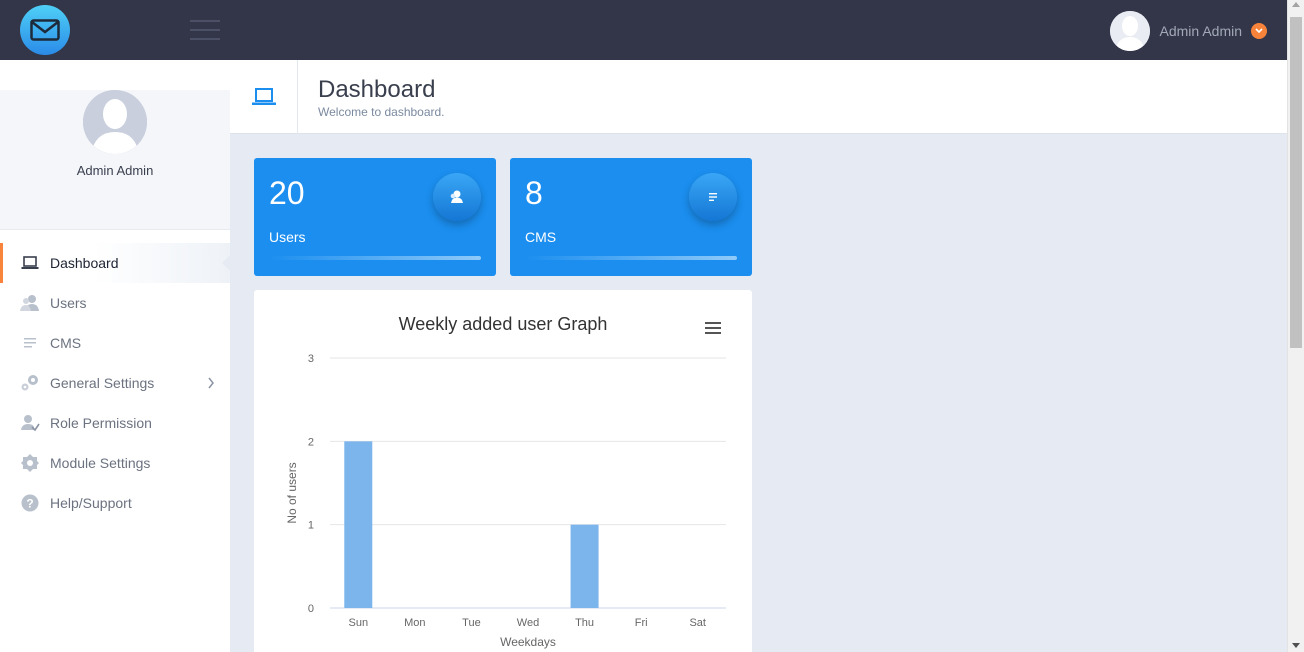 This screenshot has width=1304, height=652. I want to click on page-header: Dashboard Welcome to dashboard., so click(758, 97).